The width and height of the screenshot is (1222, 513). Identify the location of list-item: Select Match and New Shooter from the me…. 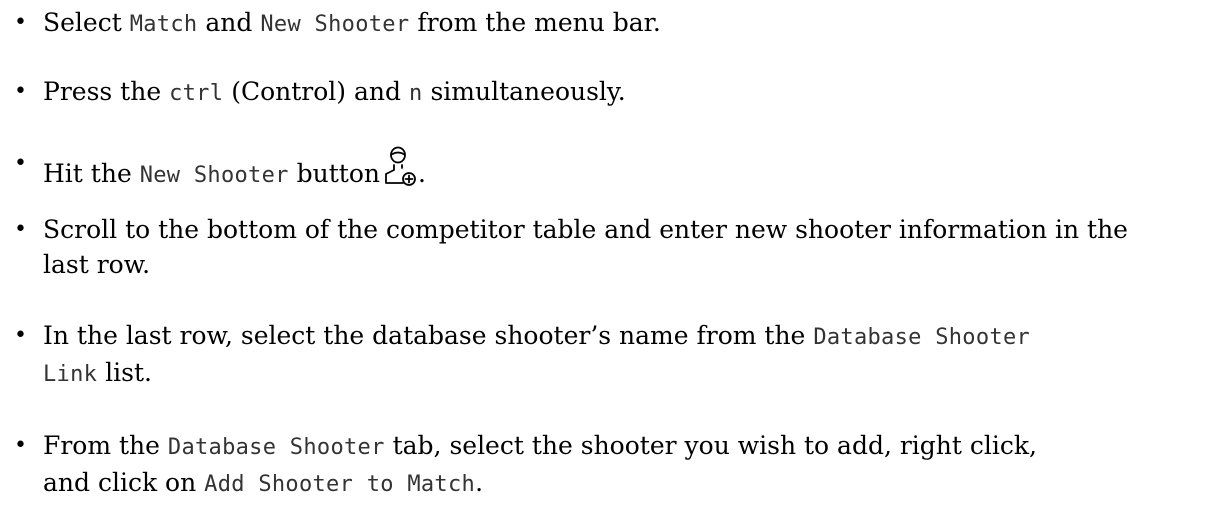
(611, 23).